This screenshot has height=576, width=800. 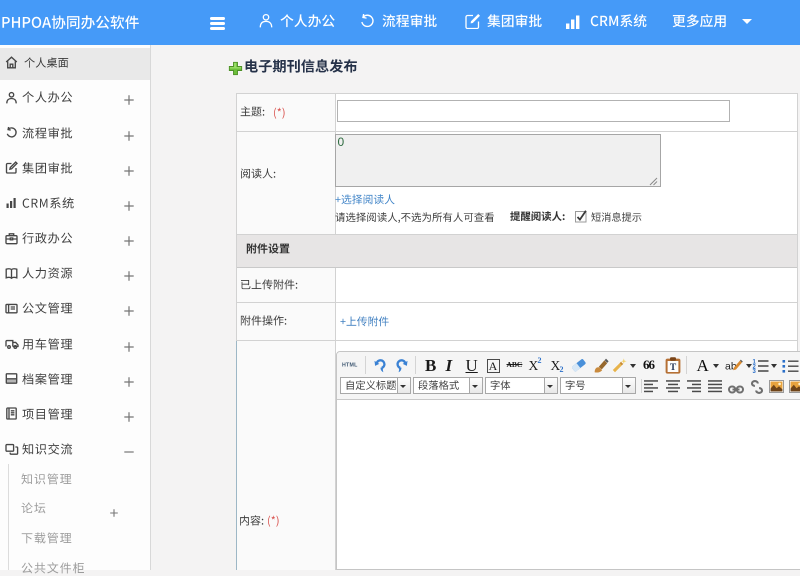 What do you see at coordinates (755, 371) in the screenshot?
I see `svg-text: 3` at bounding box center [755, 371].